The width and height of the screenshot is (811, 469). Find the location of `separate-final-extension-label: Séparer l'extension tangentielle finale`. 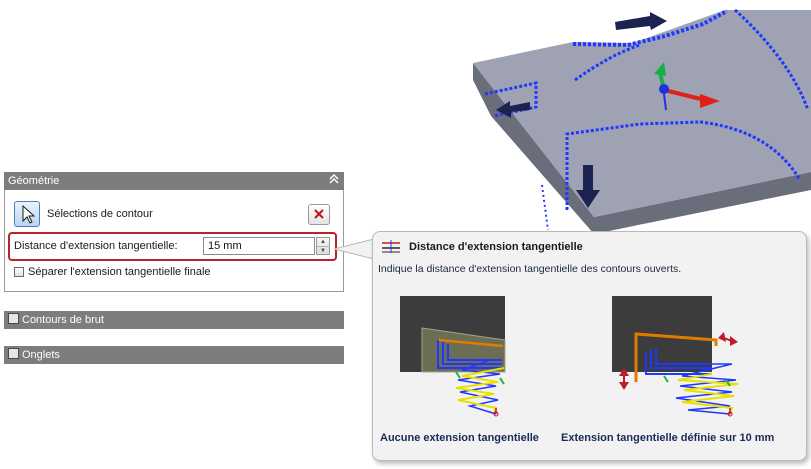

separate-final-extension-label: Séparer l'extension tangentielle finale is located at coordinates (119, 272).